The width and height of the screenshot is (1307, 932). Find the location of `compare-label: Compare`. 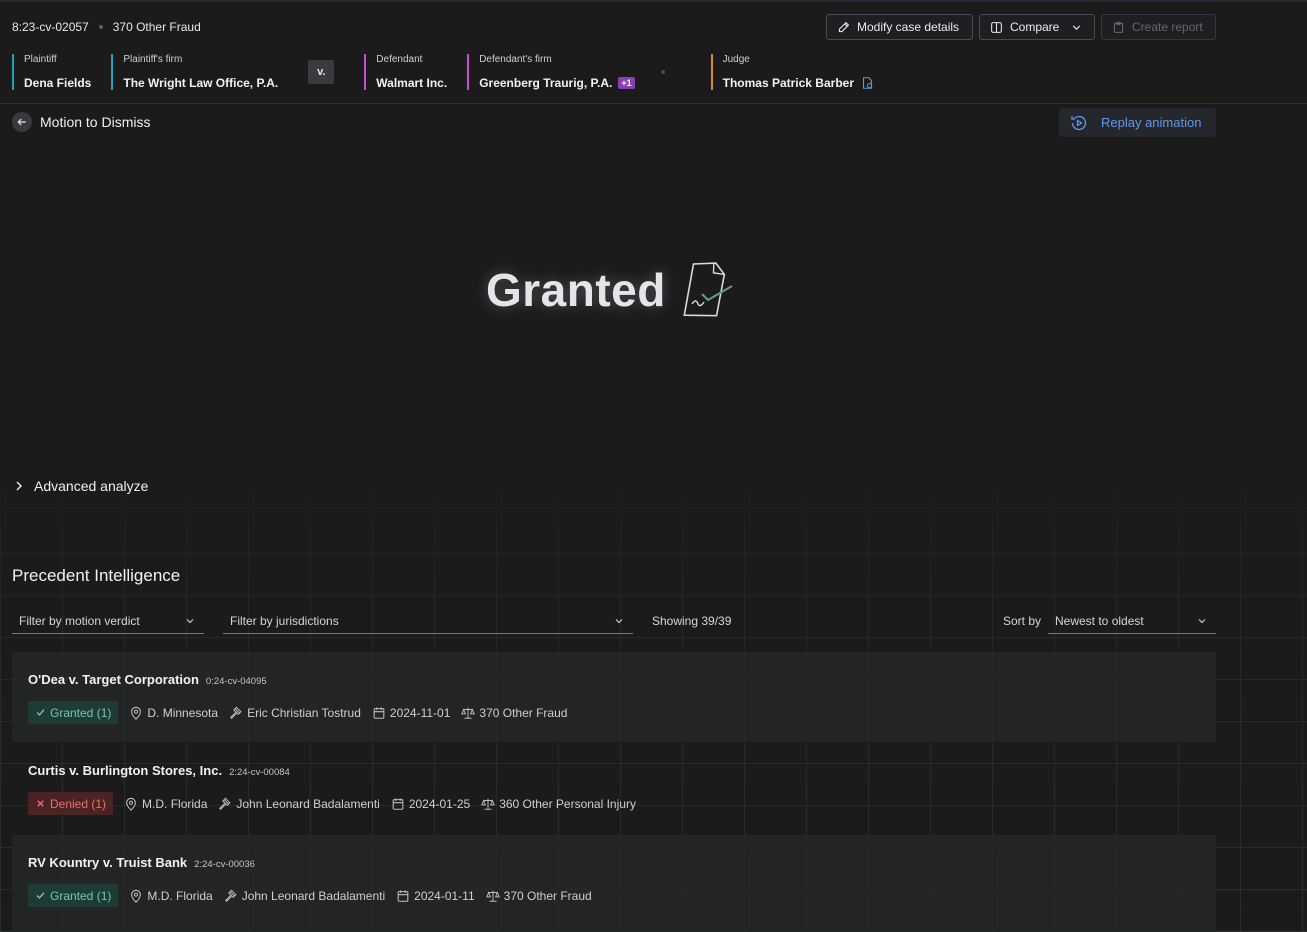

compare-label: Compare is located at coordinates (1035, 27).